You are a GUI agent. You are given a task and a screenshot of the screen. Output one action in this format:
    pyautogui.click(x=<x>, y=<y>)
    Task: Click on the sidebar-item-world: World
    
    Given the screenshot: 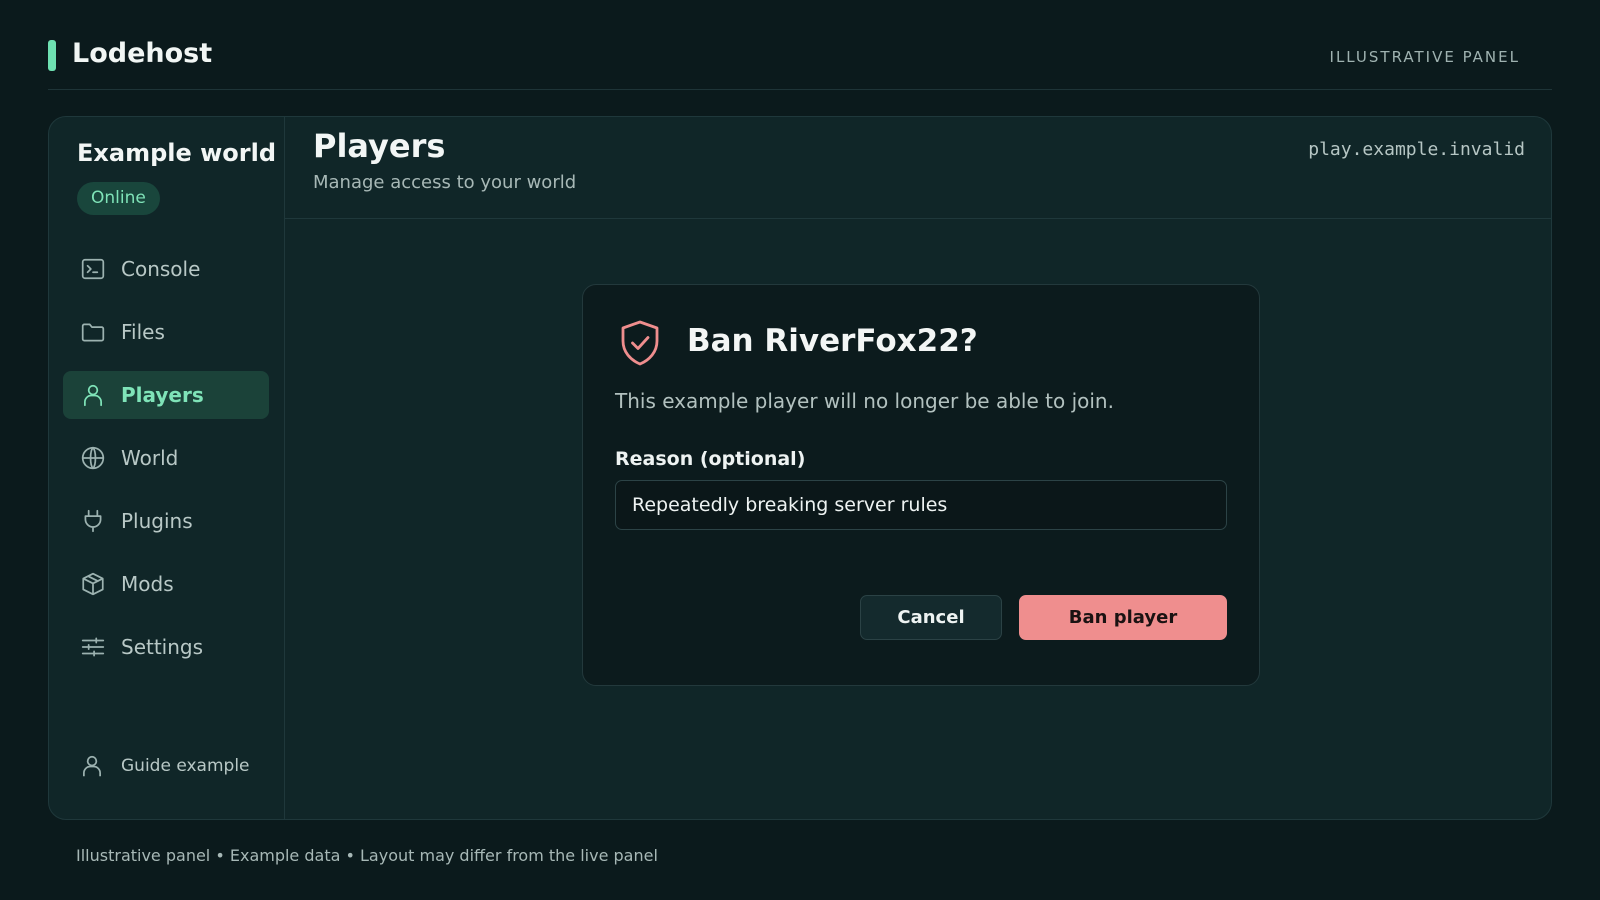 What is the action you would take?
    pyautogui.click(x=166, y=458)
    